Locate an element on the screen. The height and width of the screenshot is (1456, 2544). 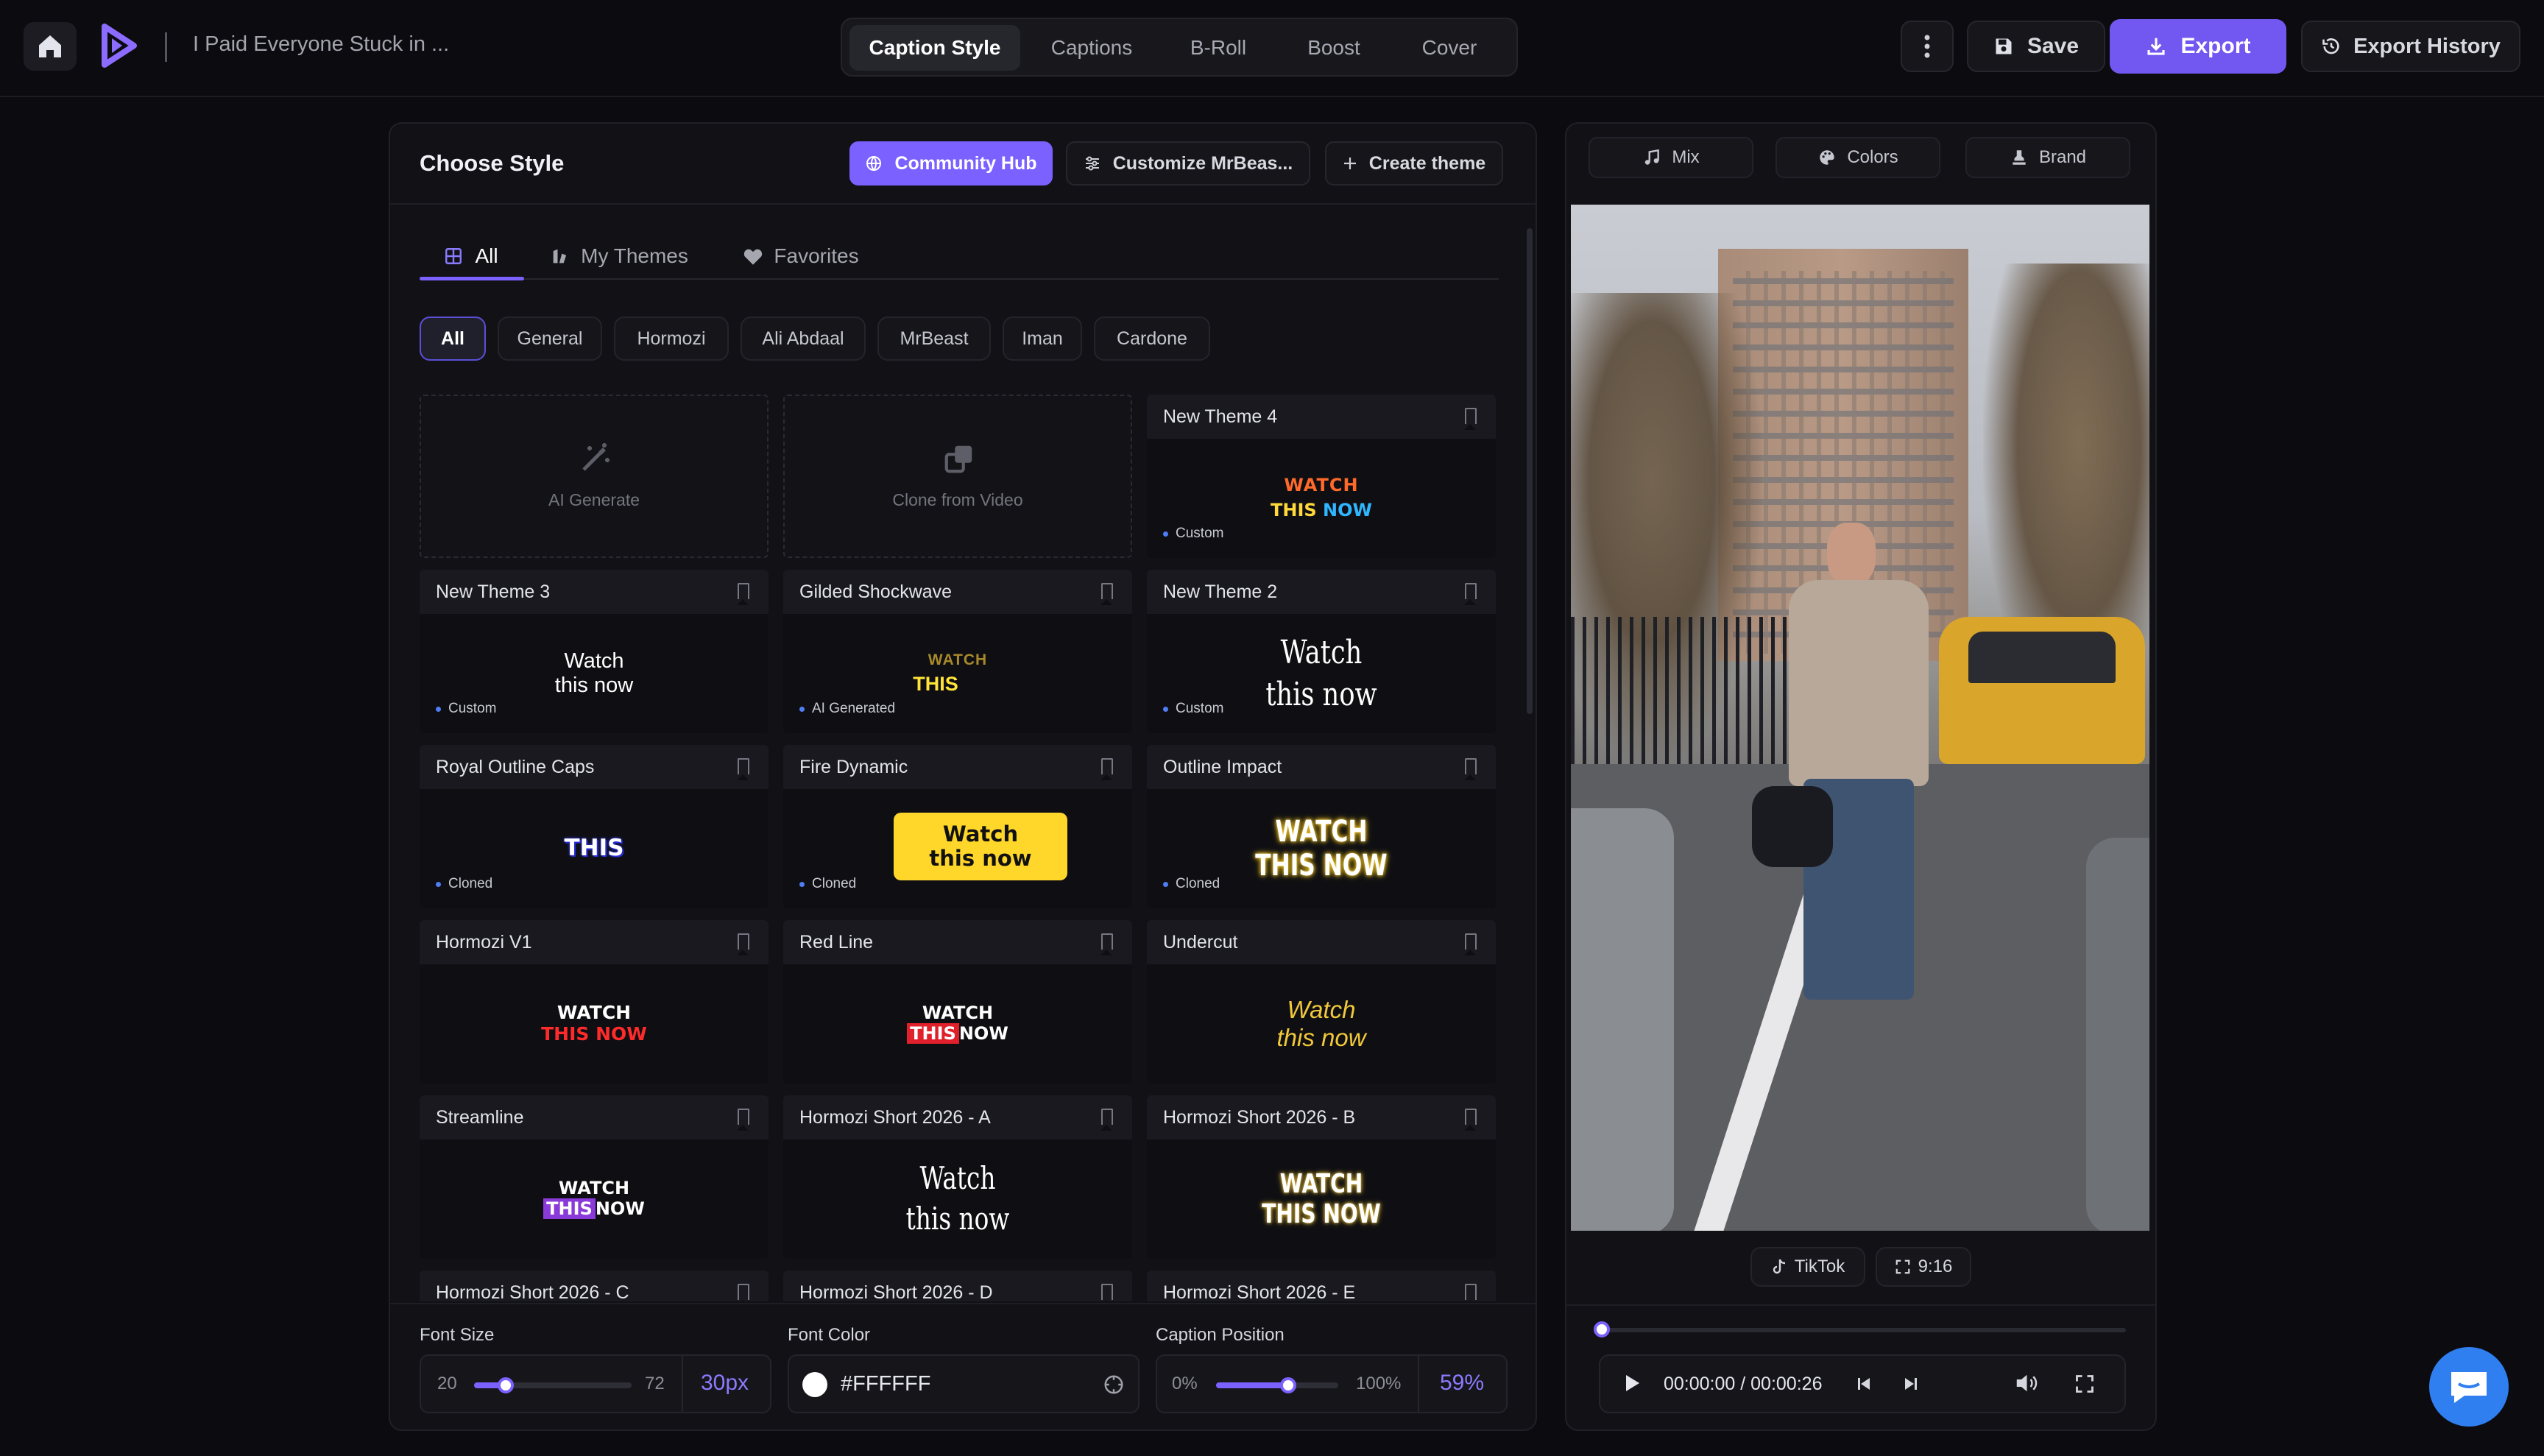
font-color-swatch is located at coordinates (814, 1384).